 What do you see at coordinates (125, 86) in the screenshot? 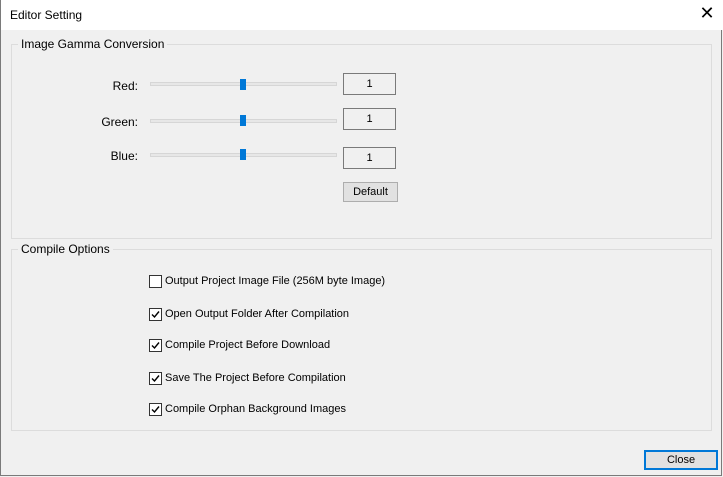
I see `red-label: Red:` at bounding box center [125, 86].